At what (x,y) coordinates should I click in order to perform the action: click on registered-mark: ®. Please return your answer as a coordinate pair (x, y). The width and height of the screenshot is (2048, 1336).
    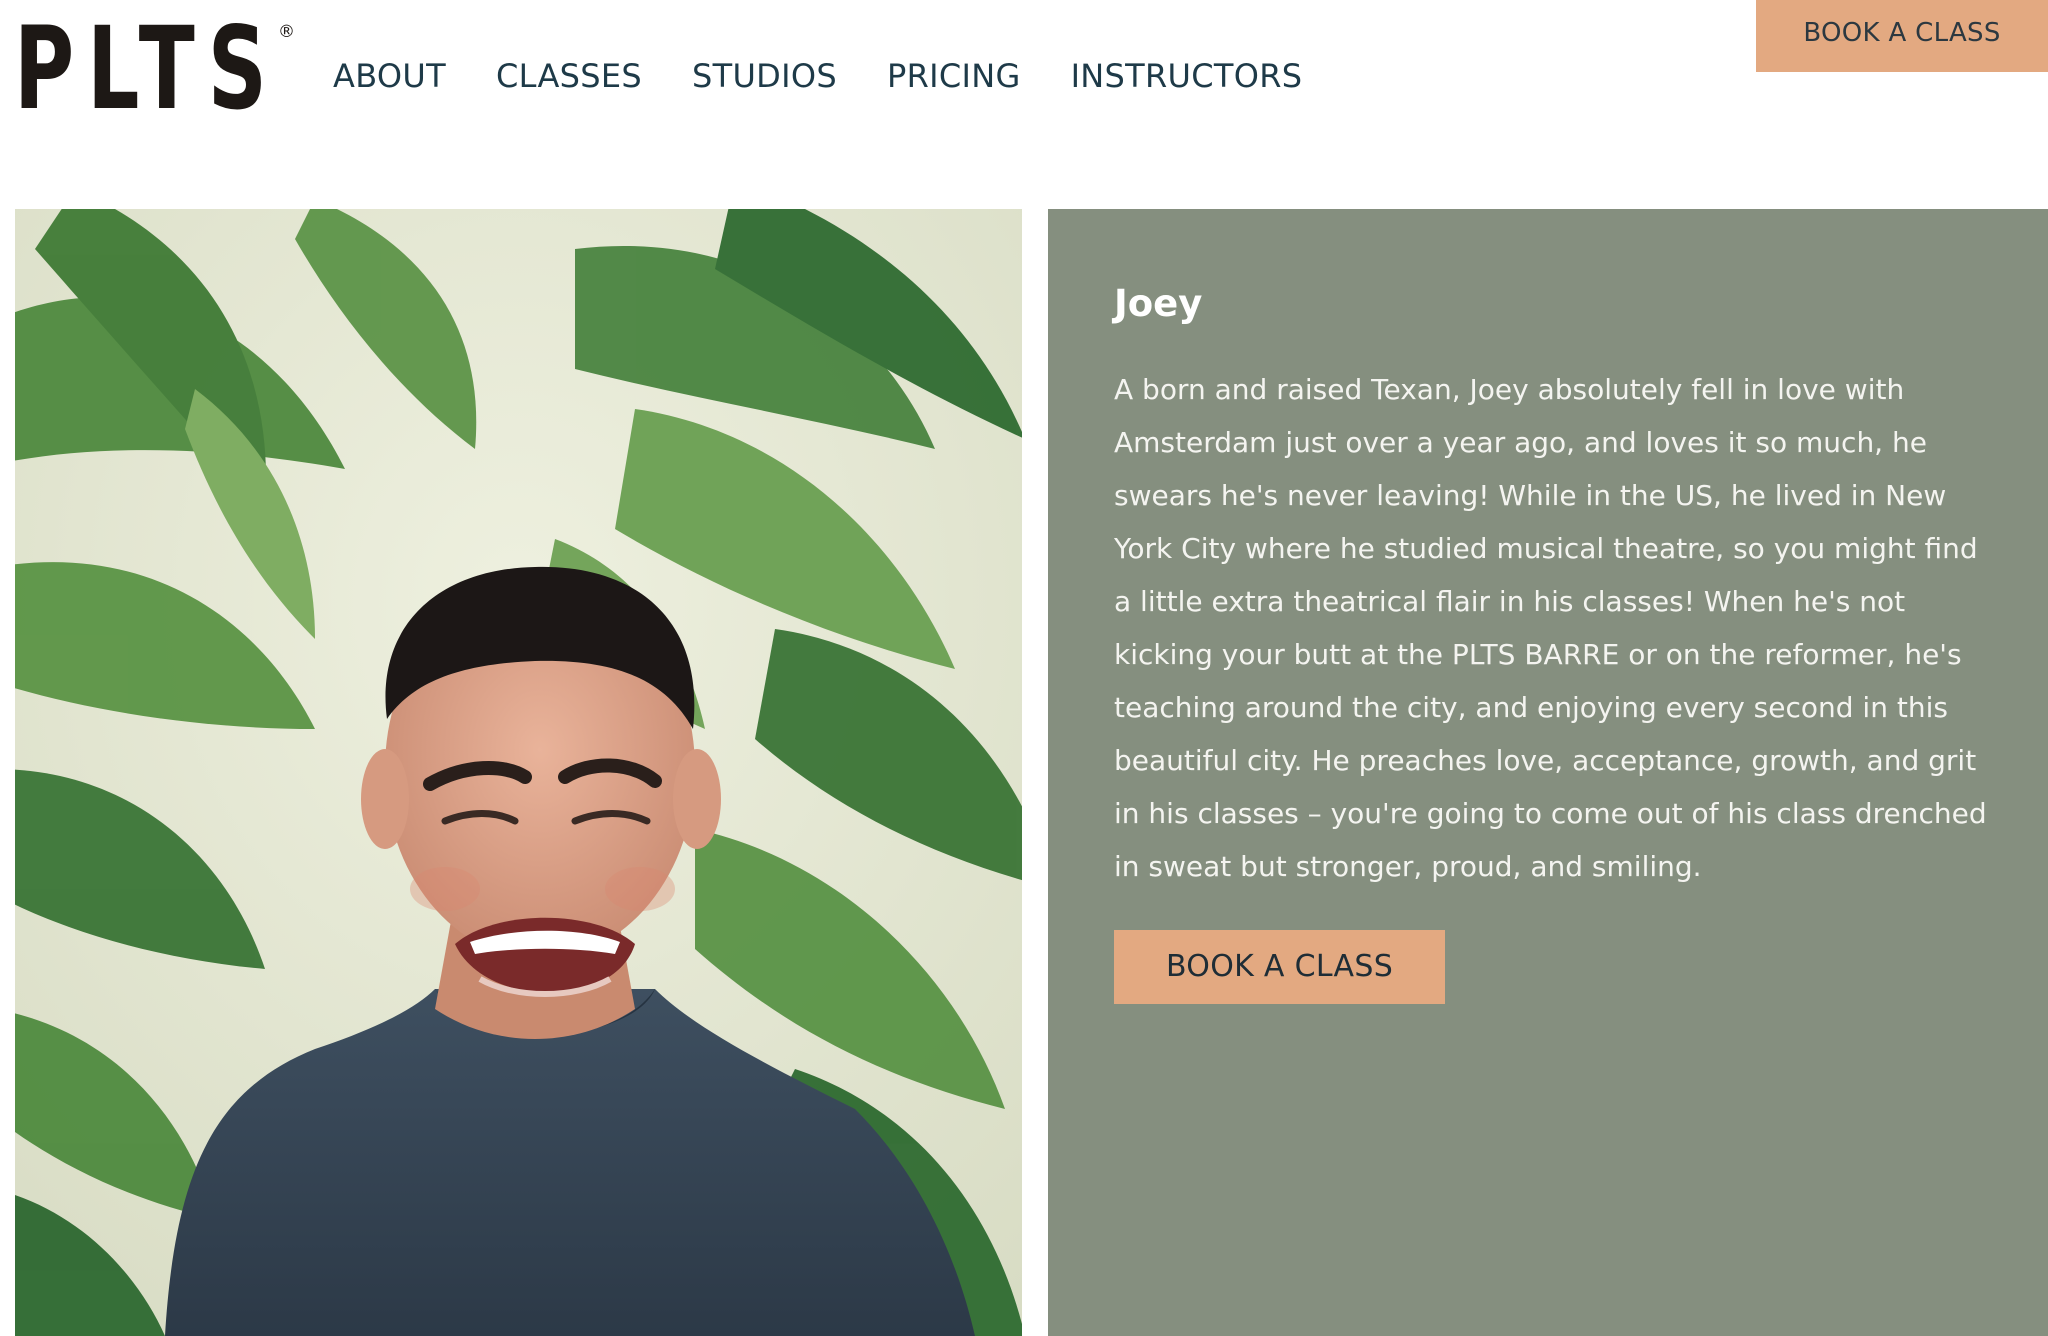
    Looking at the image, I should click on (286, 32).